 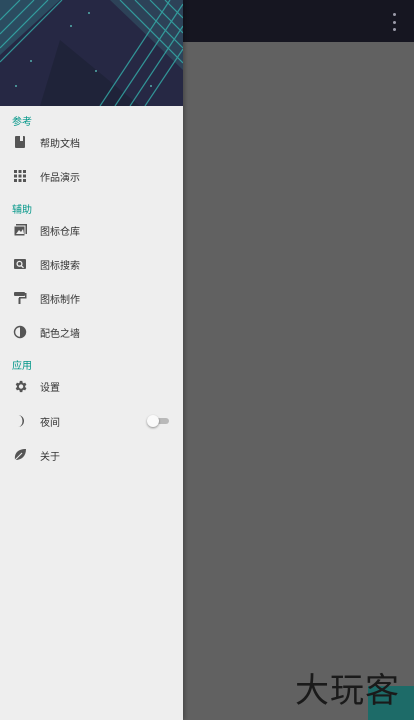 What do you see at coordinates (20, 142) in the screenshot?
I see `book-icon` at bounding box center [20, 142].